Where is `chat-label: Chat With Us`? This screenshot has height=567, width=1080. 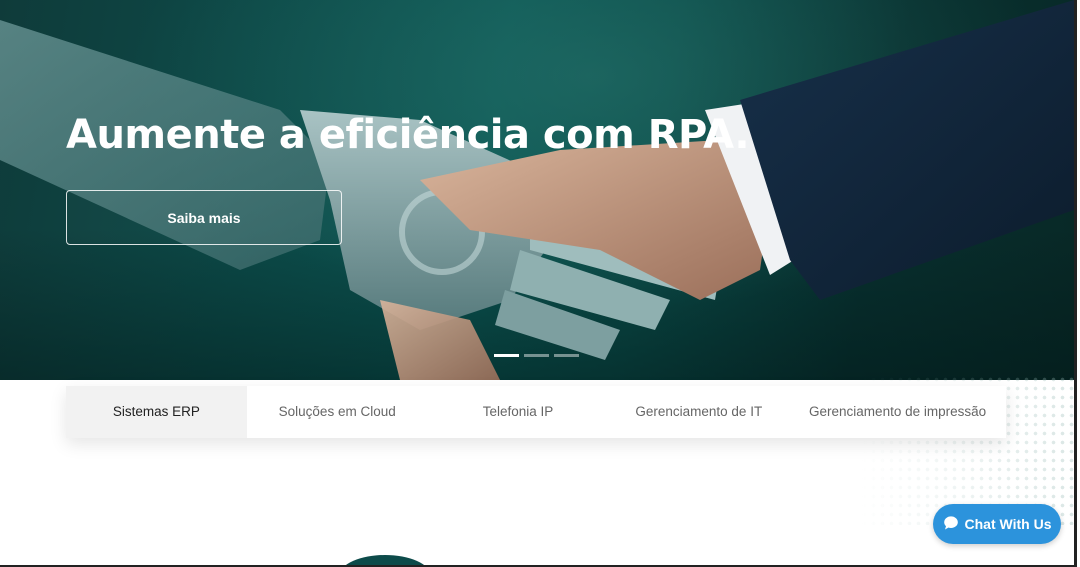 chat-label: Chat With Us is located at coordinates (1008, 524).